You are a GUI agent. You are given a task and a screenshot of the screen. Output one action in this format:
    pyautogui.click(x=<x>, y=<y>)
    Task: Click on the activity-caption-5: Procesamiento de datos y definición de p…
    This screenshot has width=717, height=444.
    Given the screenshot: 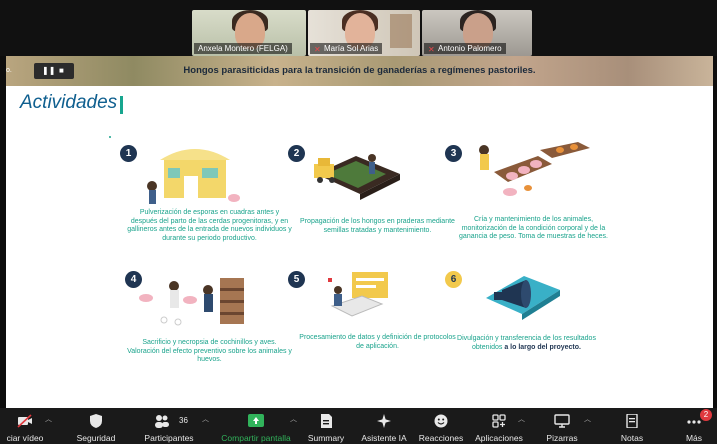 What is the action you would take?
    pyautogui.click(x=377, y=342)
    